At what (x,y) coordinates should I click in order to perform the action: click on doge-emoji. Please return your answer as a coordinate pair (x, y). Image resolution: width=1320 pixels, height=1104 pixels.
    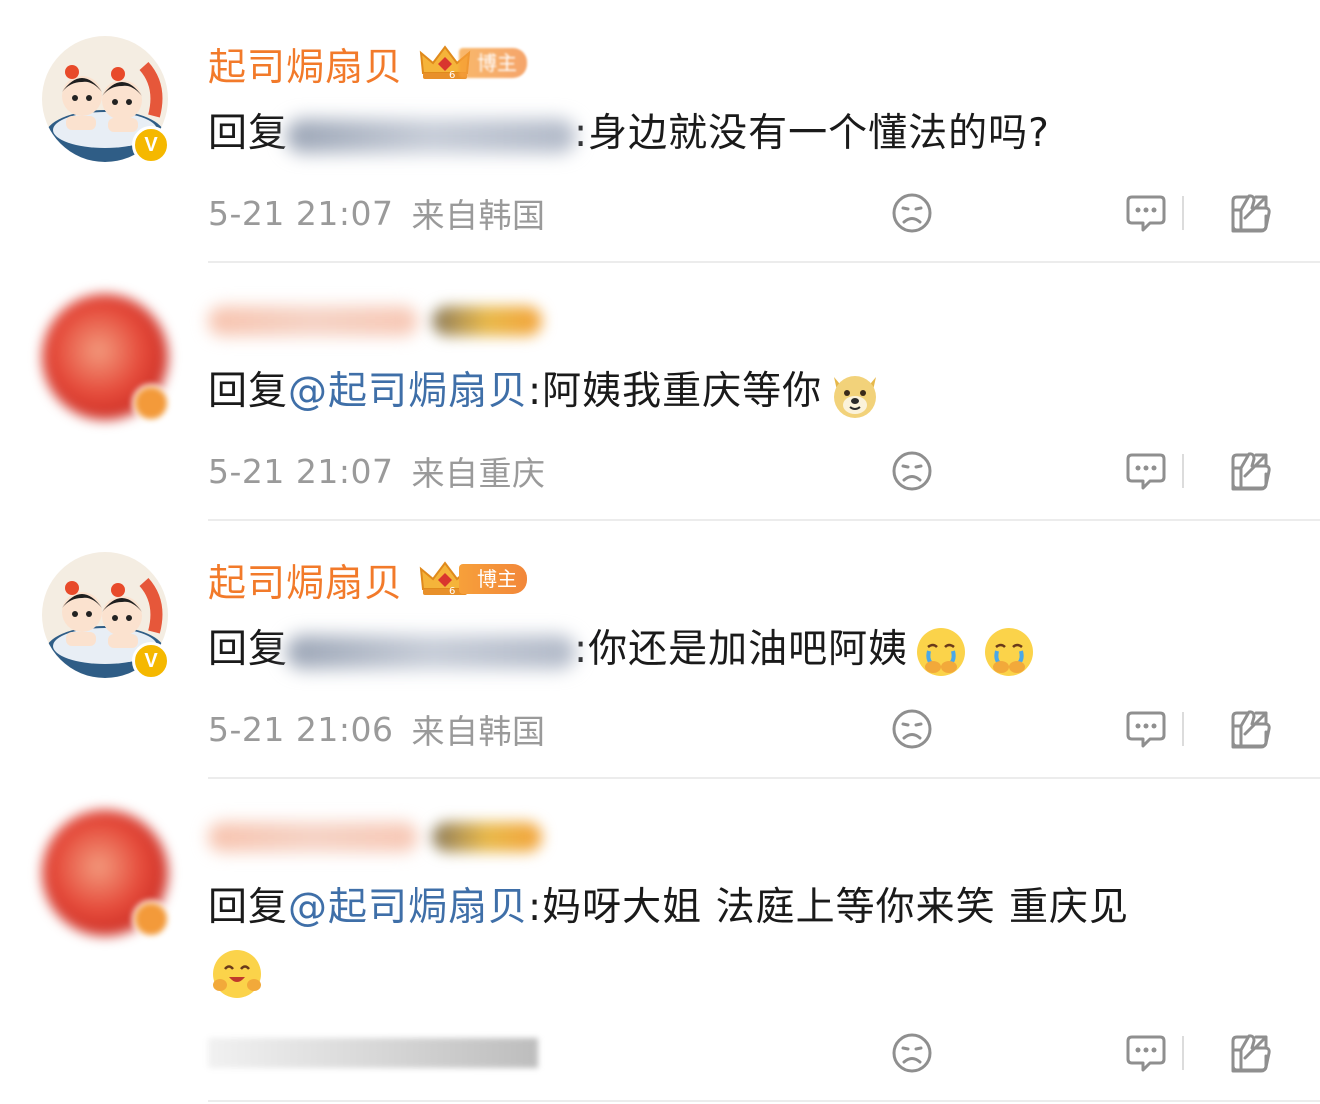
    Looking at the image, I should click on (855, 396).